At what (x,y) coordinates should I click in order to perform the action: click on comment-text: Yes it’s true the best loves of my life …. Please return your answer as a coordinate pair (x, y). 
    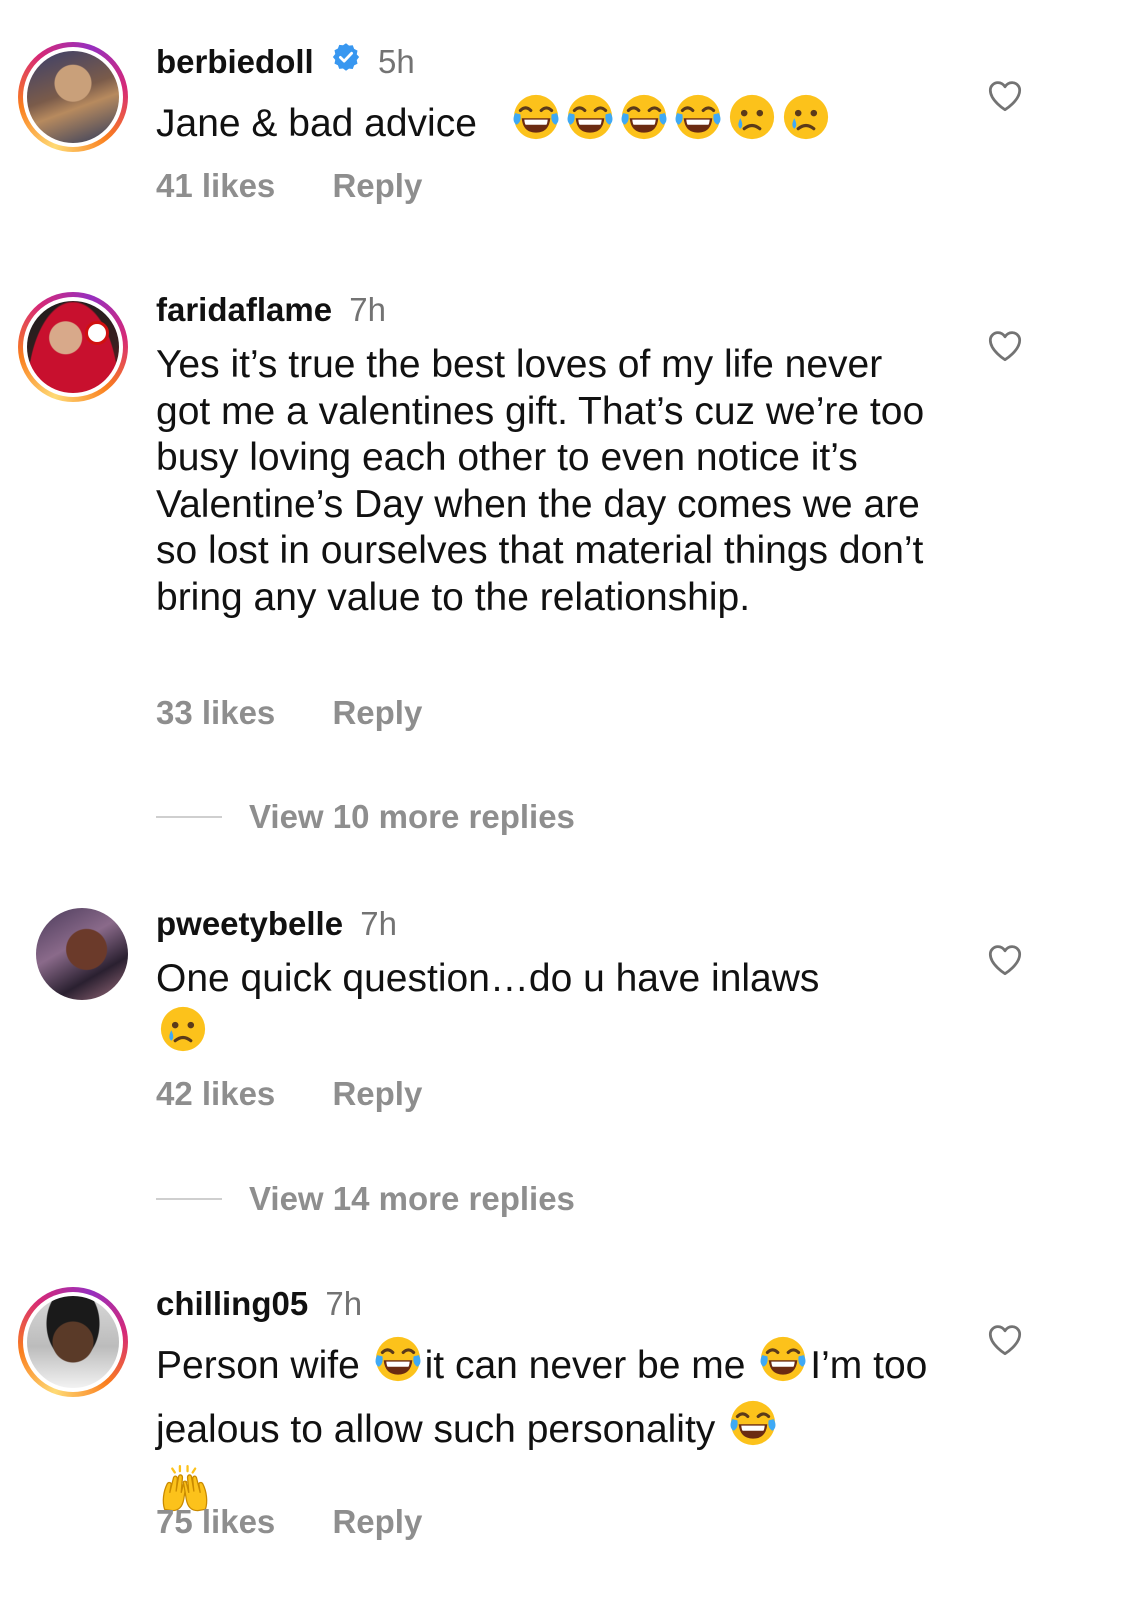
    Looking at the image, I should click on (540, 481).